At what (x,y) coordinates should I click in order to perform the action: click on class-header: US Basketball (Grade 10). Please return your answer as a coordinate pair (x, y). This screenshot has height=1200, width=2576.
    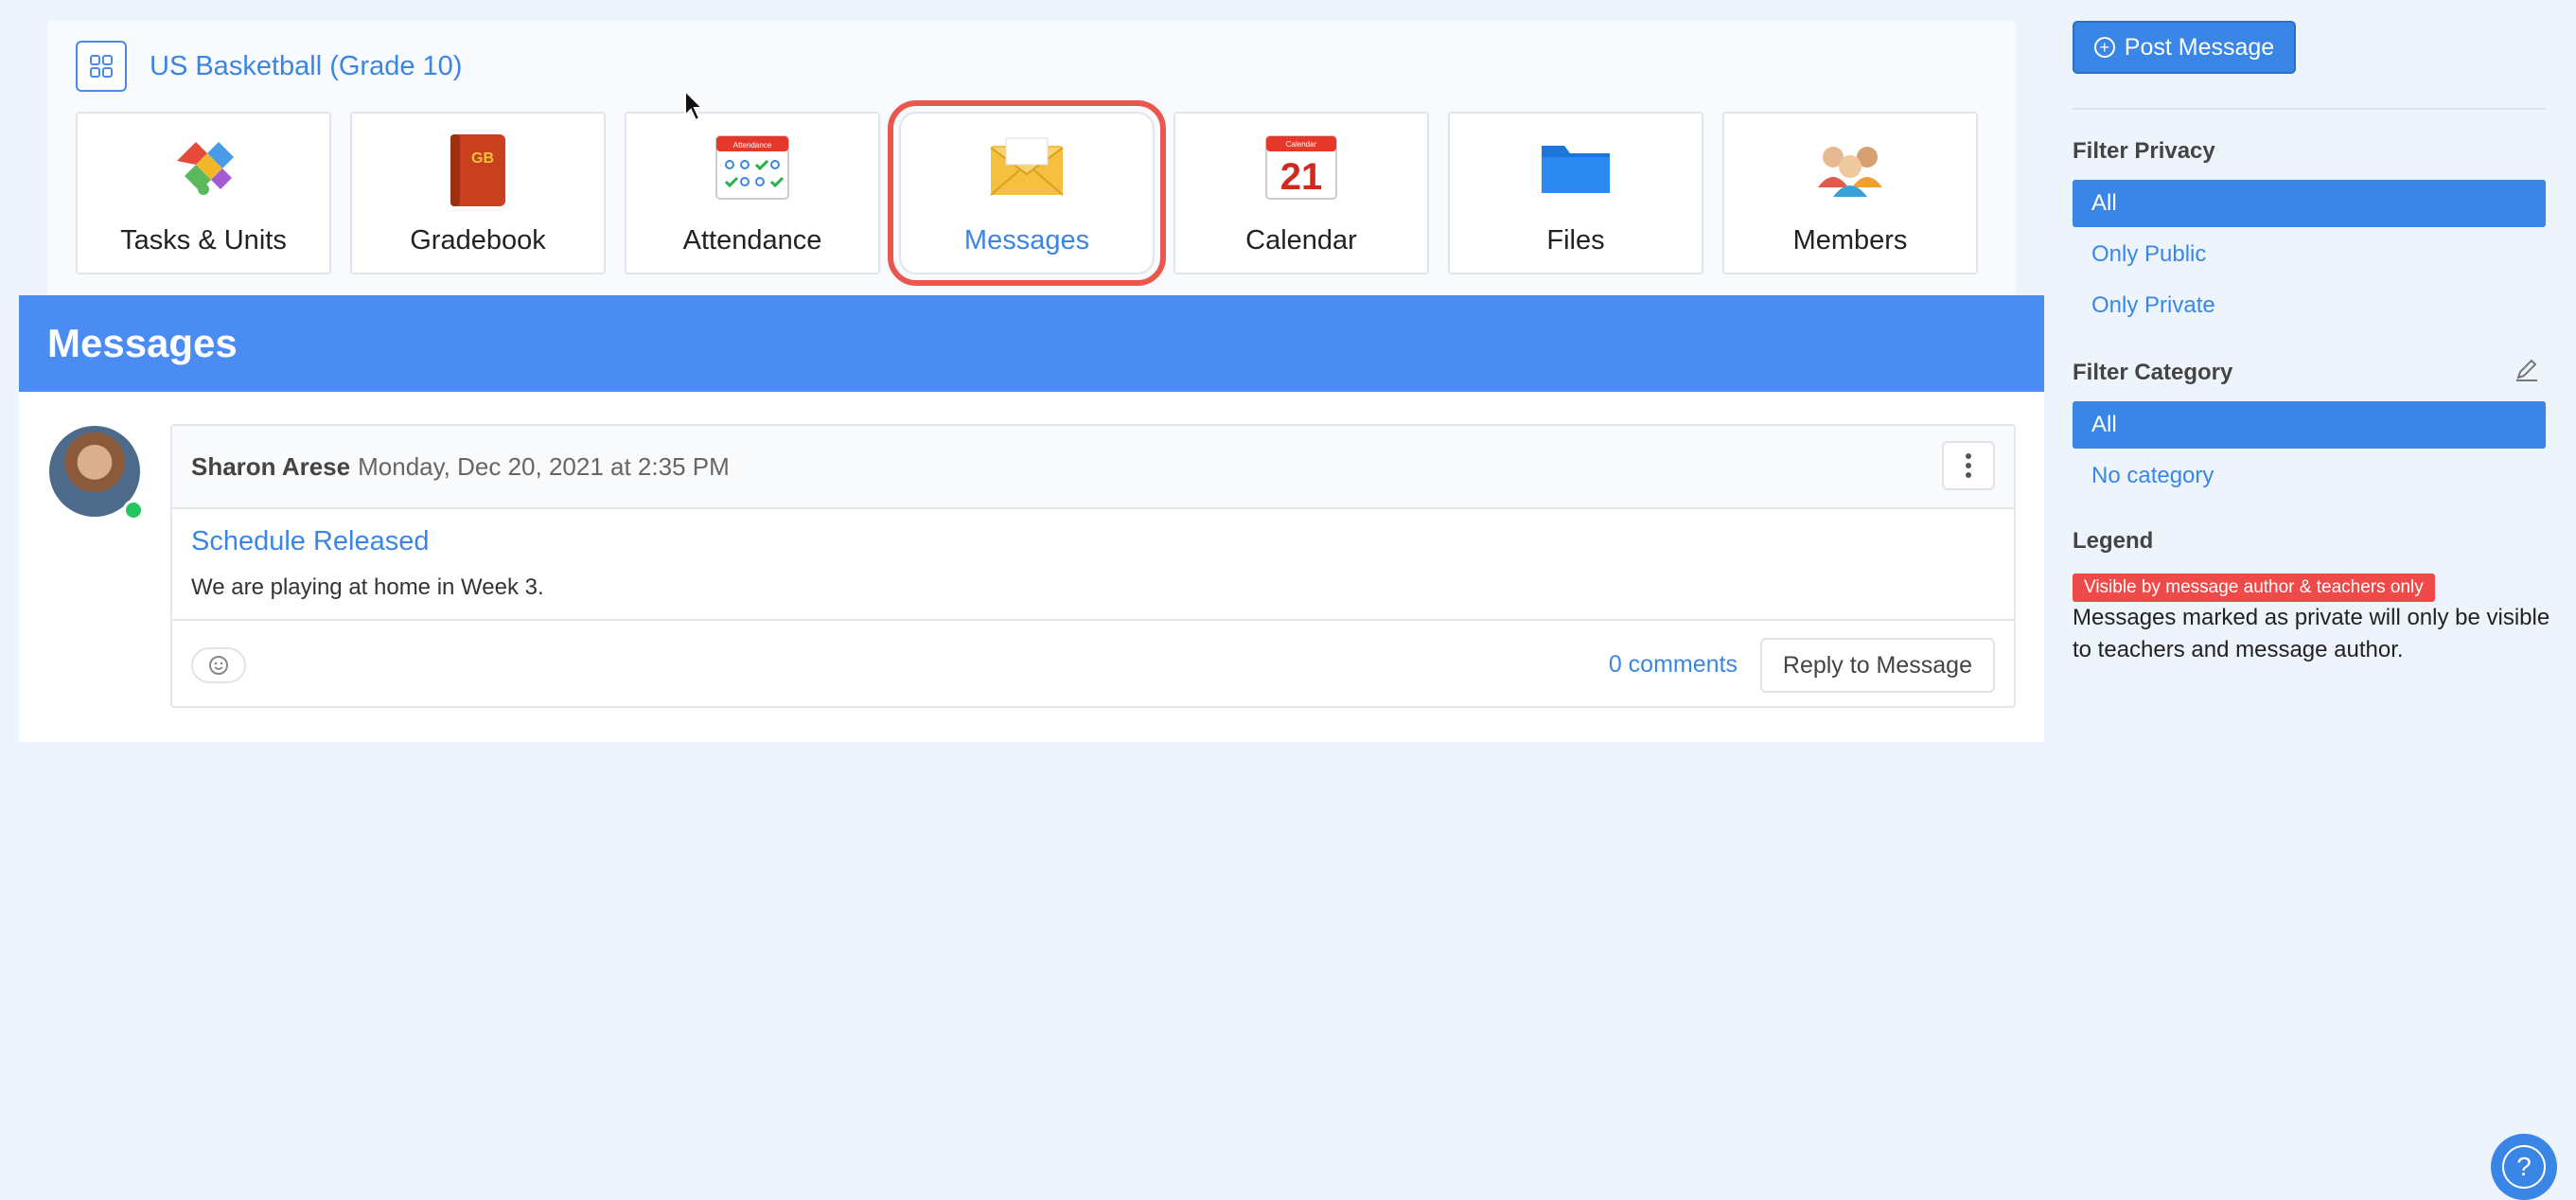
    Looking at the image, I should click on (269, 66).